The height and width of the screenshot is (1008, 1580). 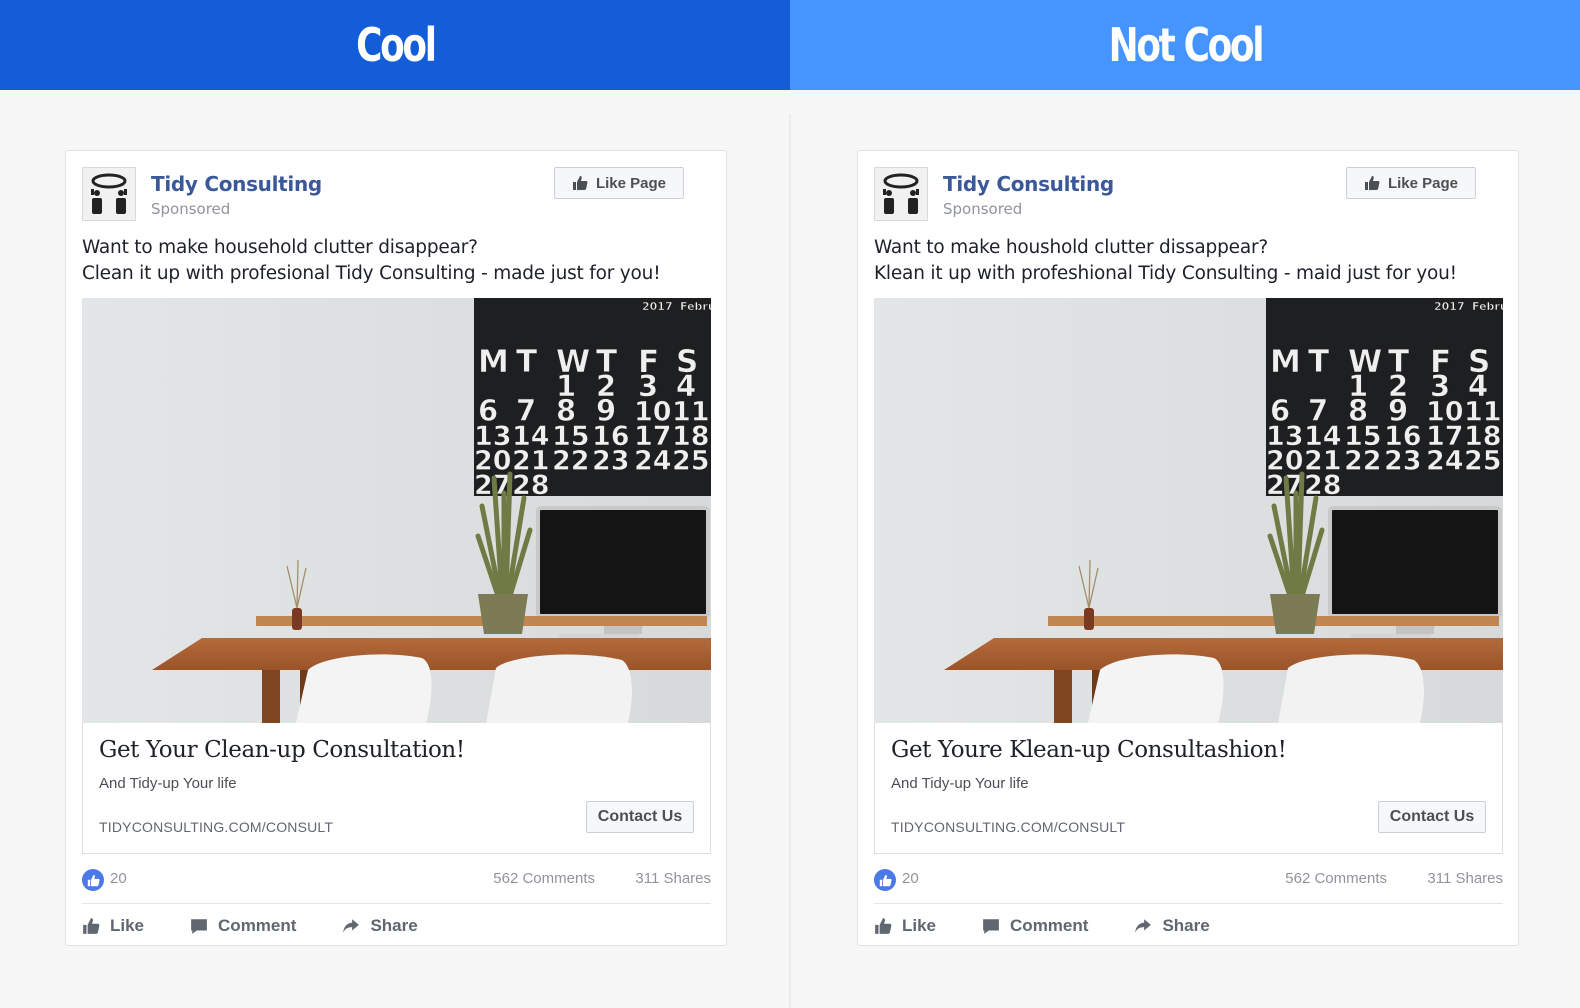 I want to click on not-cool-banner-label: Not Cool, so click(x=1186, y=45).